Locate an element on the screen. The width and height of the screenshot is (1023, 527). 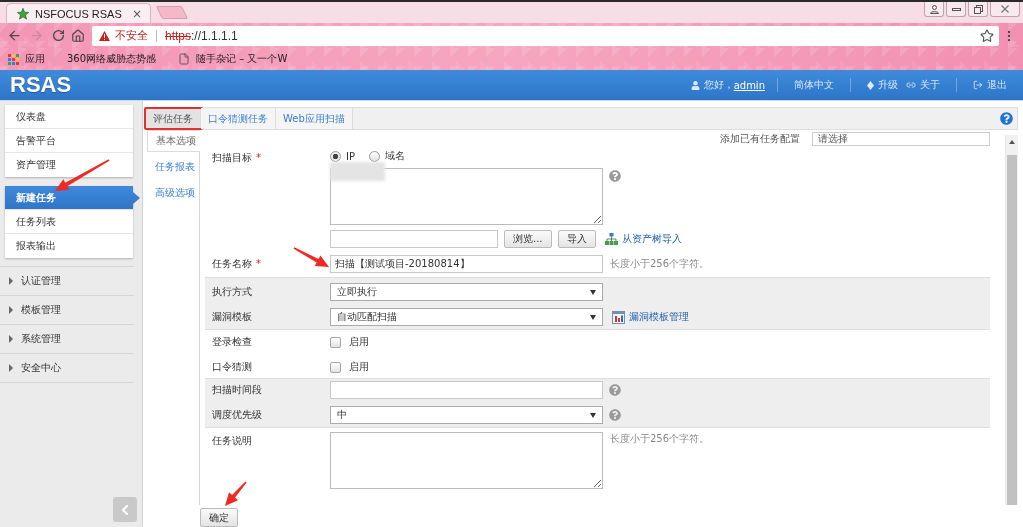
reload-icon is located at coordinates (58, 35).